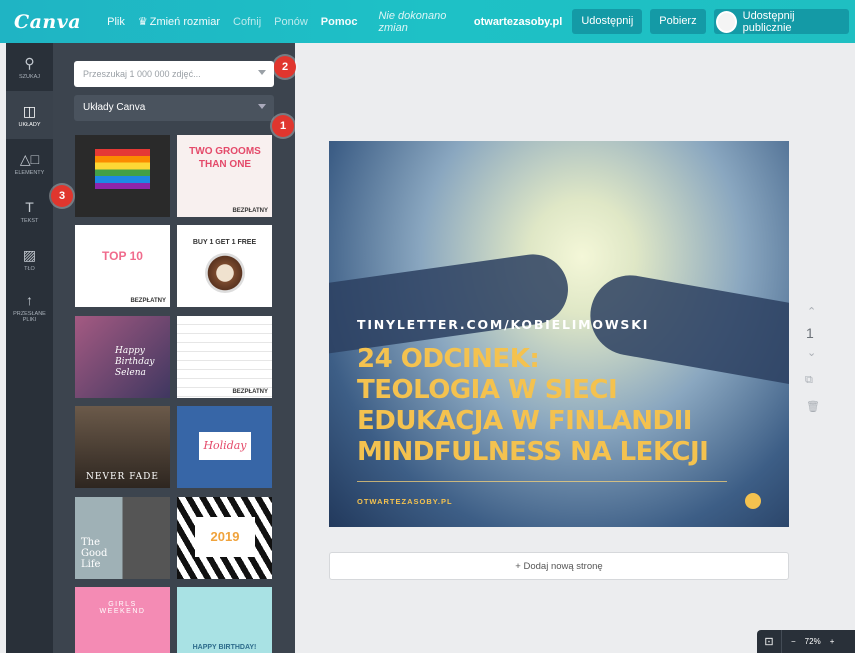 The height and width of the screenshot is (653, 855). Describe the element at coordinates (809, 380) in the screenshot. I see `copy-page-icon: ⧉` at that location.